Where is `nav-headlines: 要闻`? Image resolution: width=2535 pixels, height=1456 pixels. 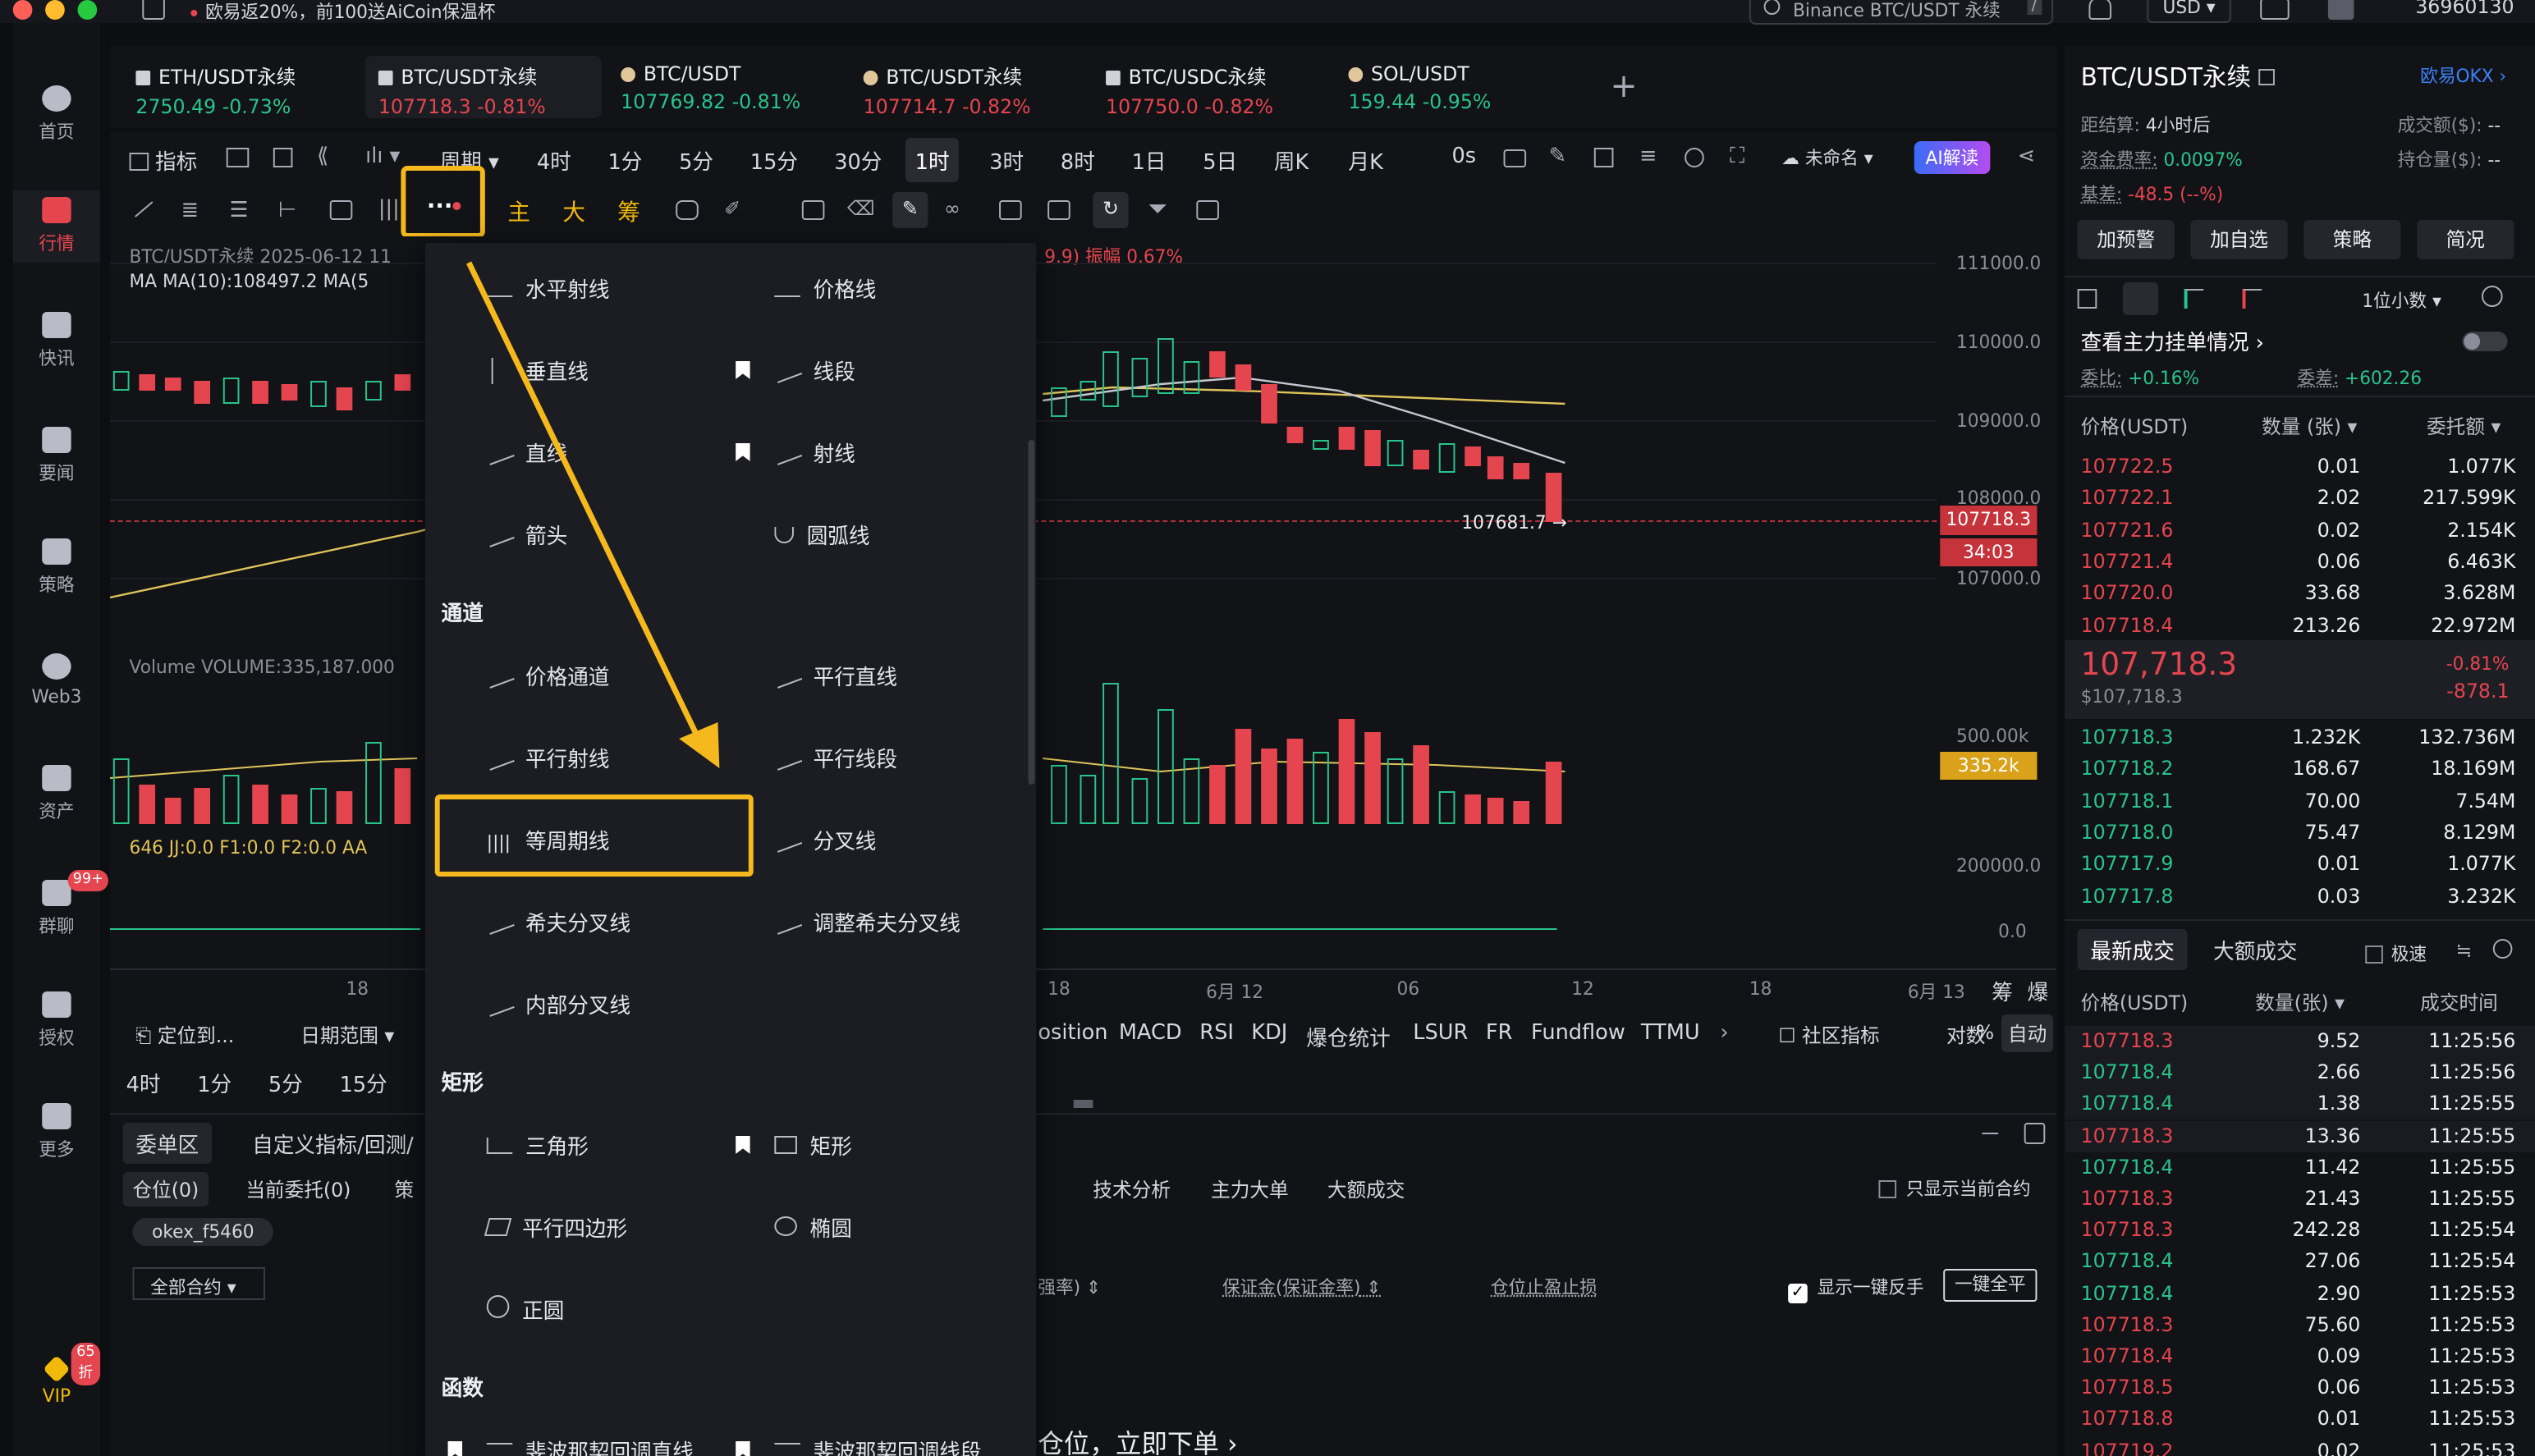 nav-headlines: 要闻 is located at coordinates (56, 456).